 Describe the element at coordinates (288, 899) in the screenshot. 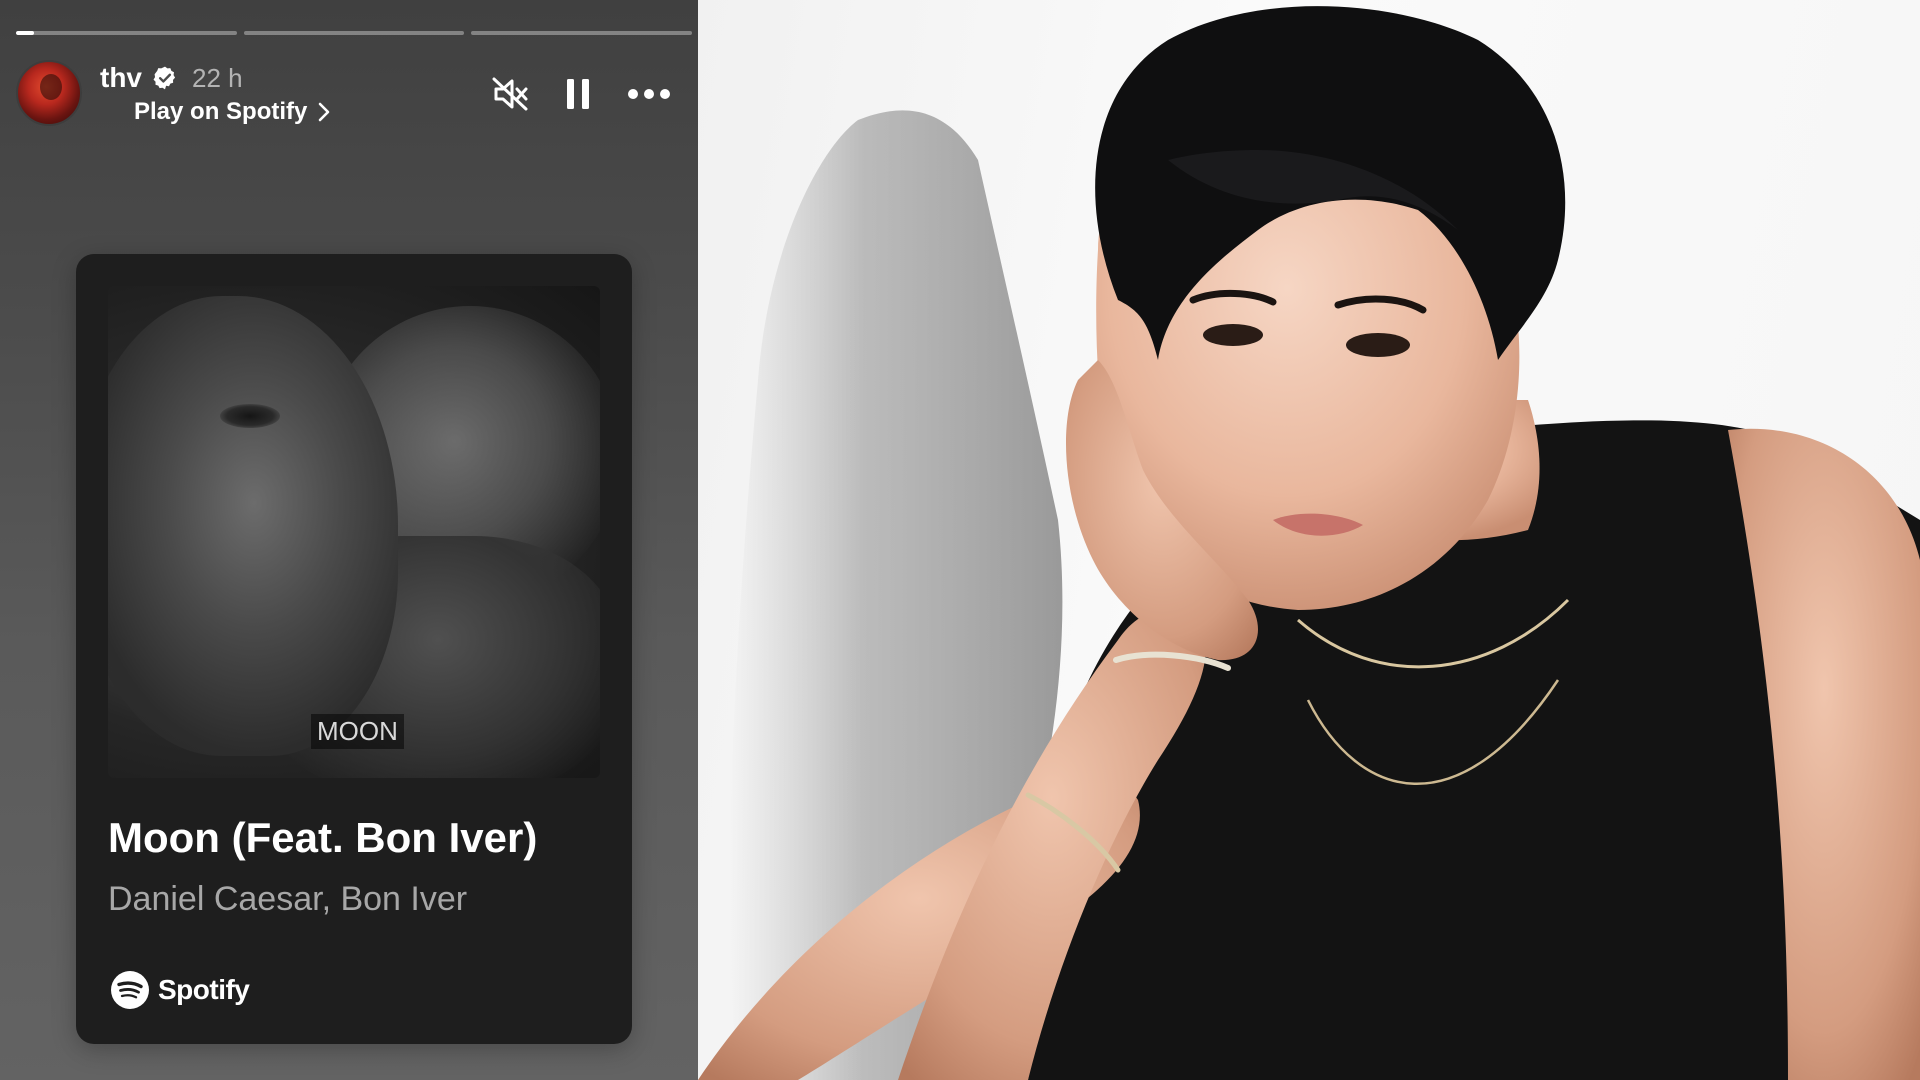

I see `track-artists: Daniel Caesar, Bon Iver` at that location.